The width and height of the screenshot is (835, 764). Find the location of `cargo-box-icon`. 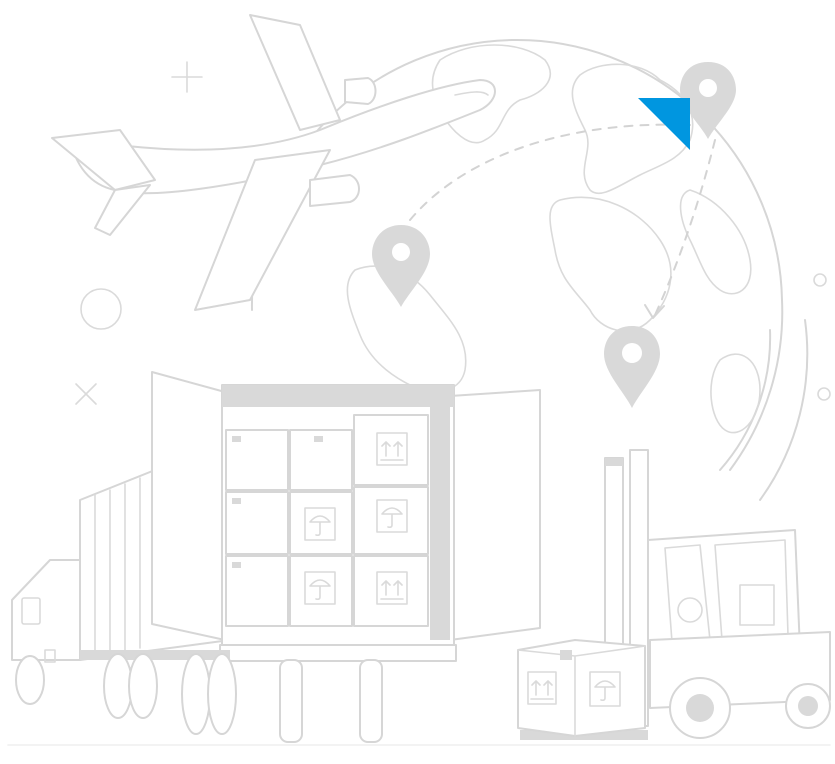

cargo-box-icon is located at coordinates (581, 688).